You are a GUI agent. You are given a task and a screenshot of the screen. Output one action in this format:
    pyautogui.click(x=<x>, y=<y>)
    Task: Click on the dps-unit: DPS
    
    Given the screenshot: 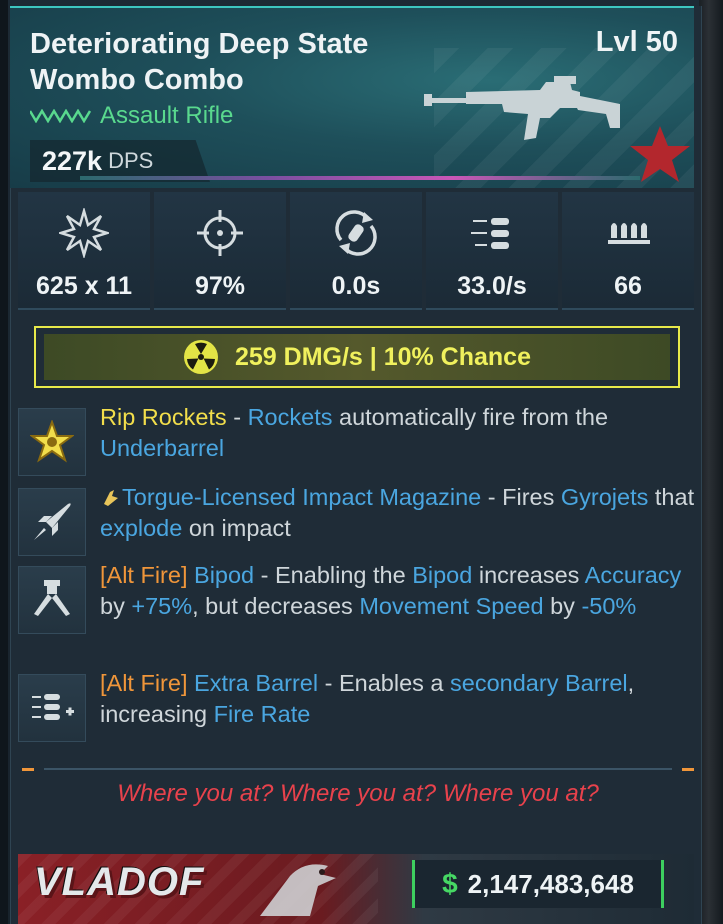 What is the action you would take?
    pyautogui.click(x=131, y=160)
    